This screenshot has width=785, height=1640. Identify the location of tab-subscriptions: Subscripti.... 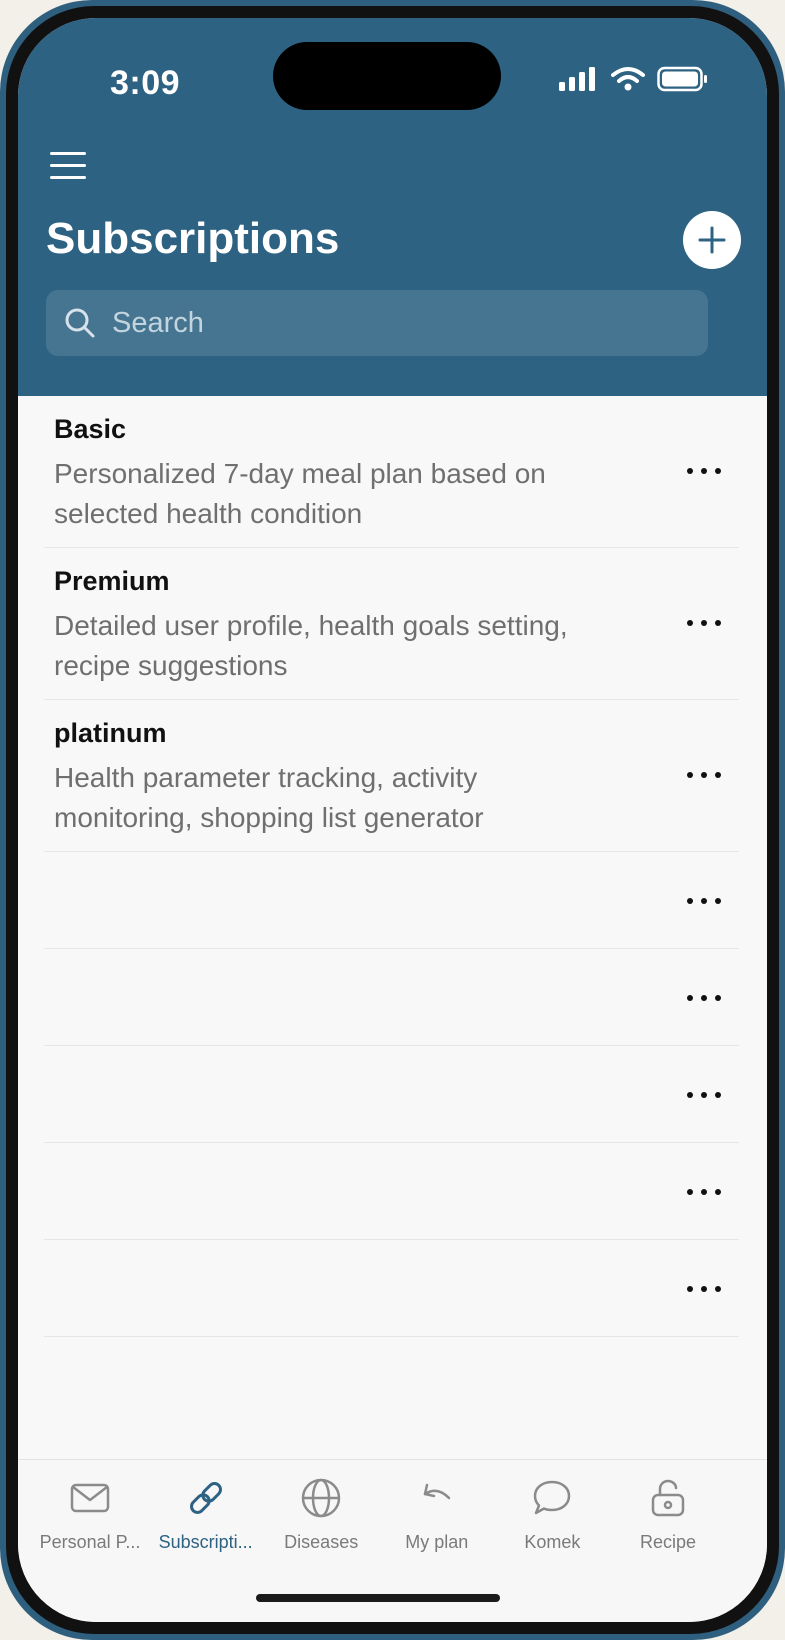
(206, 1526).